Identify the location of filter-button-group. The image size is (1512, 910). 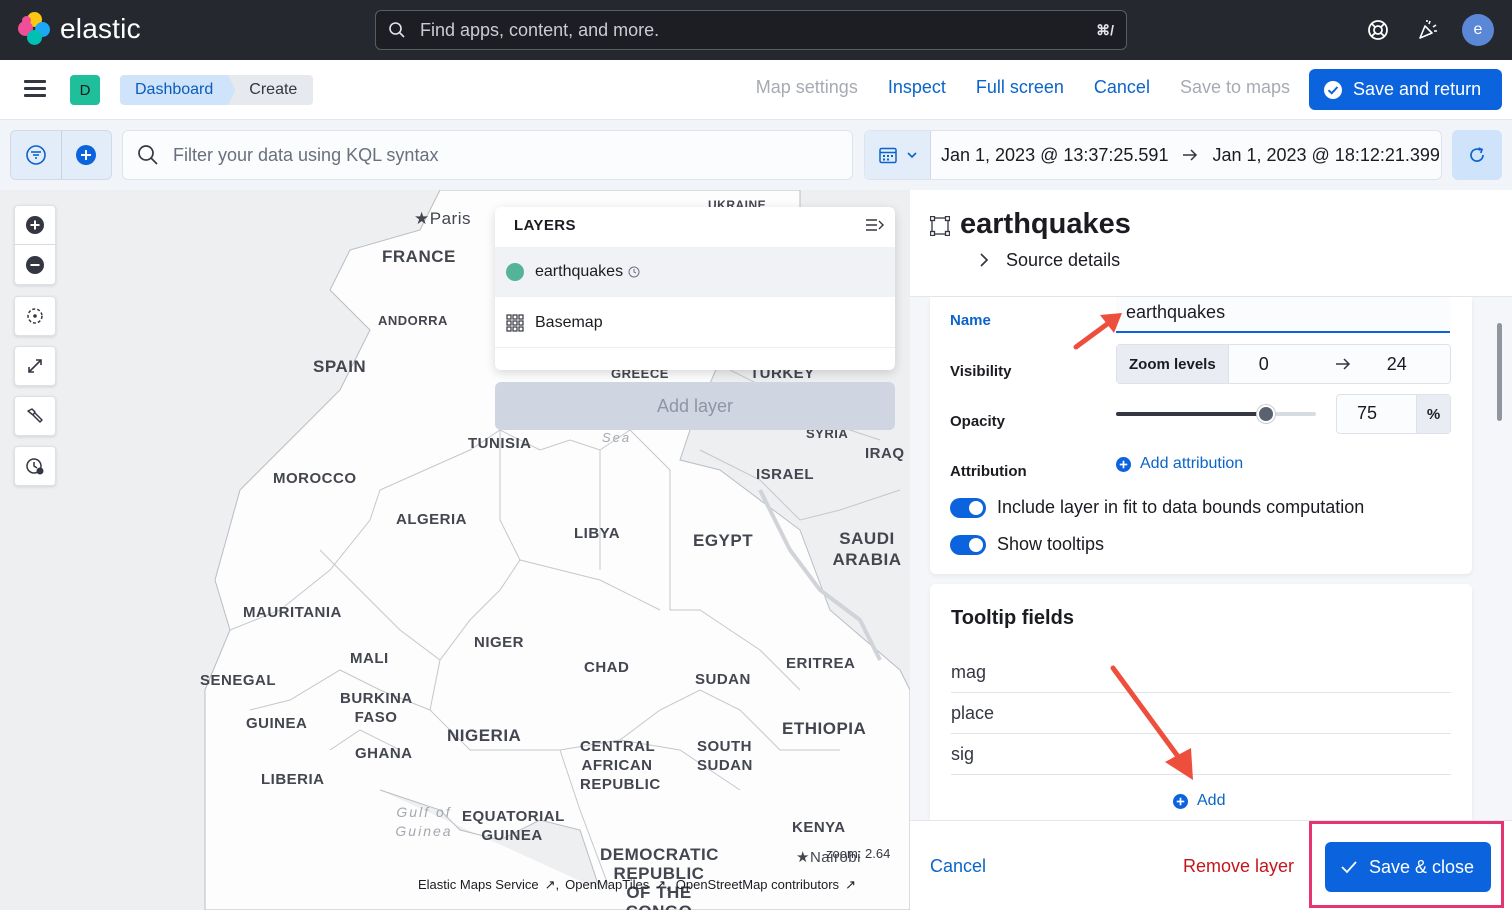
(61, 155).